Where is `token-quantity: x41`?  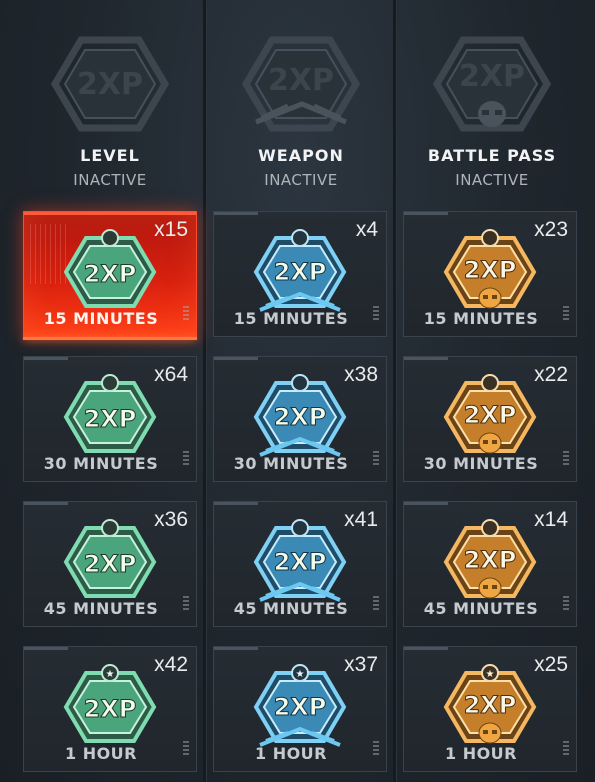
token-quantity: x41 is located at coordinates (361, 519).